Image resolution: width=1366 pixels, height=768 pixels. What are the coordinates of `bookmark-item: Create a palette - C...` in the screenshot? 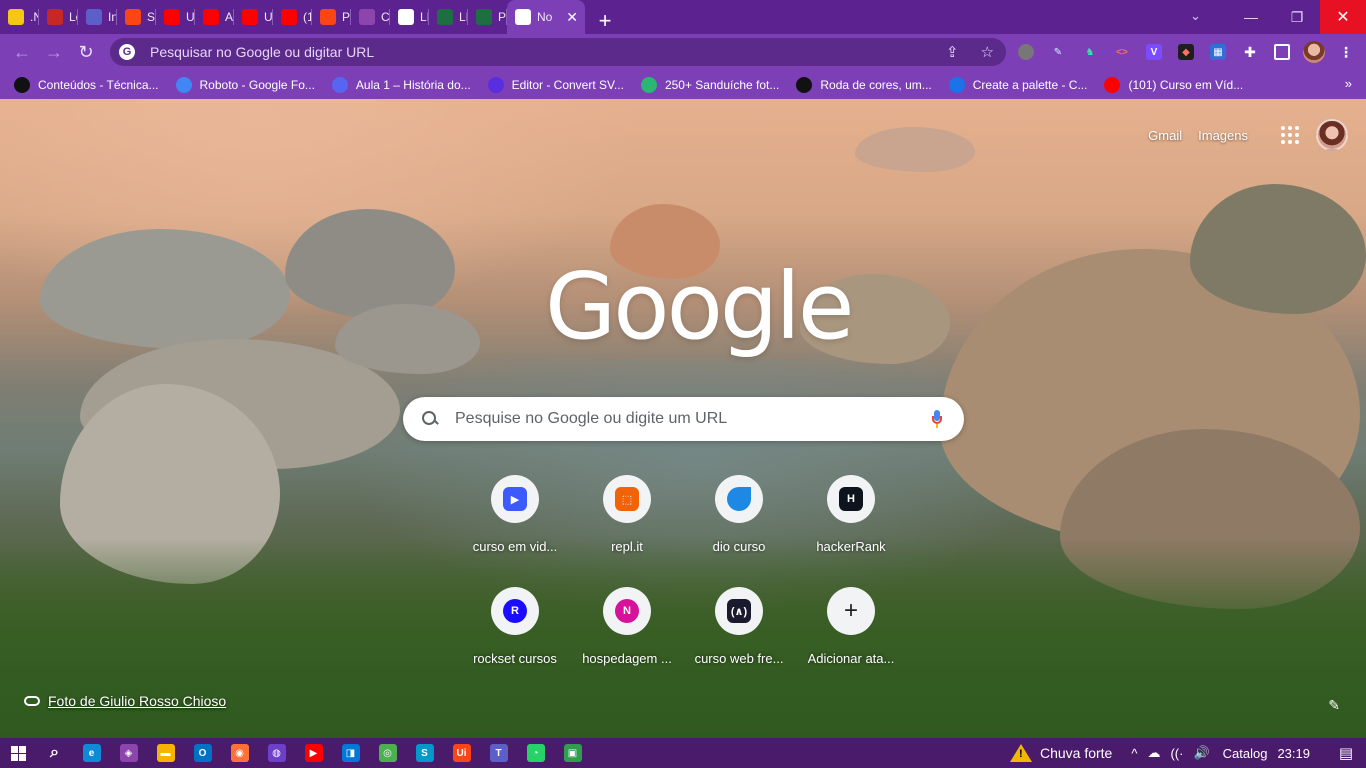 It's located at (1017, 85).